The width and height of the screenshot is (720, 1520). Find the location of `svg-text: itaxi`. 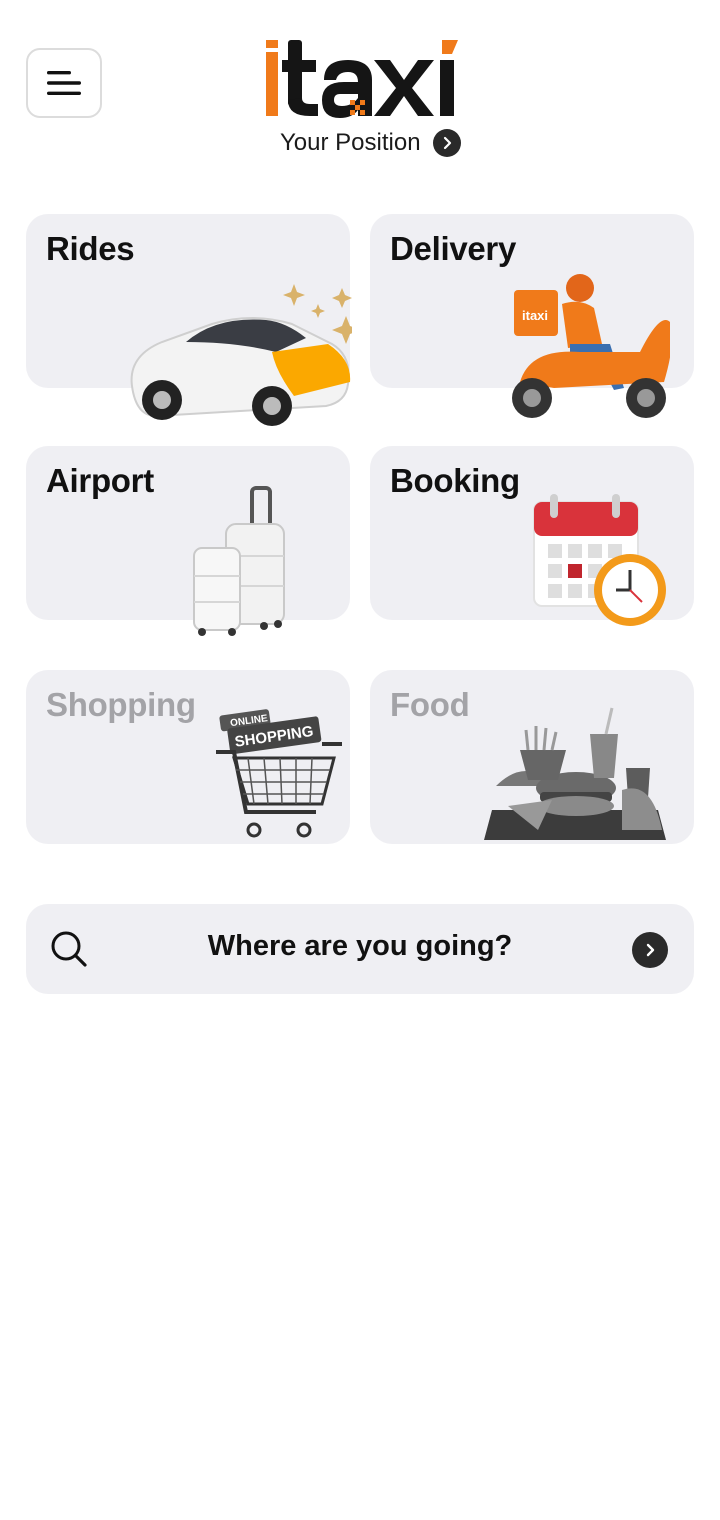

svg-text: itaxi is located at coordinates (535, 315).